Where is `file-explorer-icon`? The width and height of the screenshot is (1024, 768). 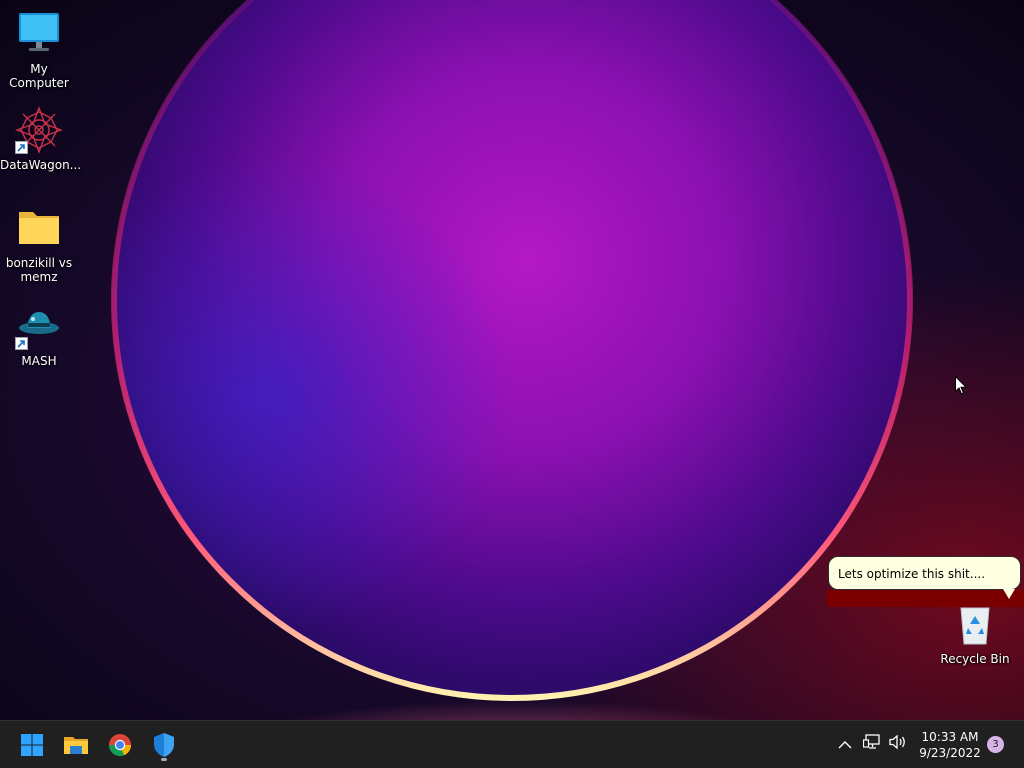 file-explorer-icon is located at coordinates (76, 745).